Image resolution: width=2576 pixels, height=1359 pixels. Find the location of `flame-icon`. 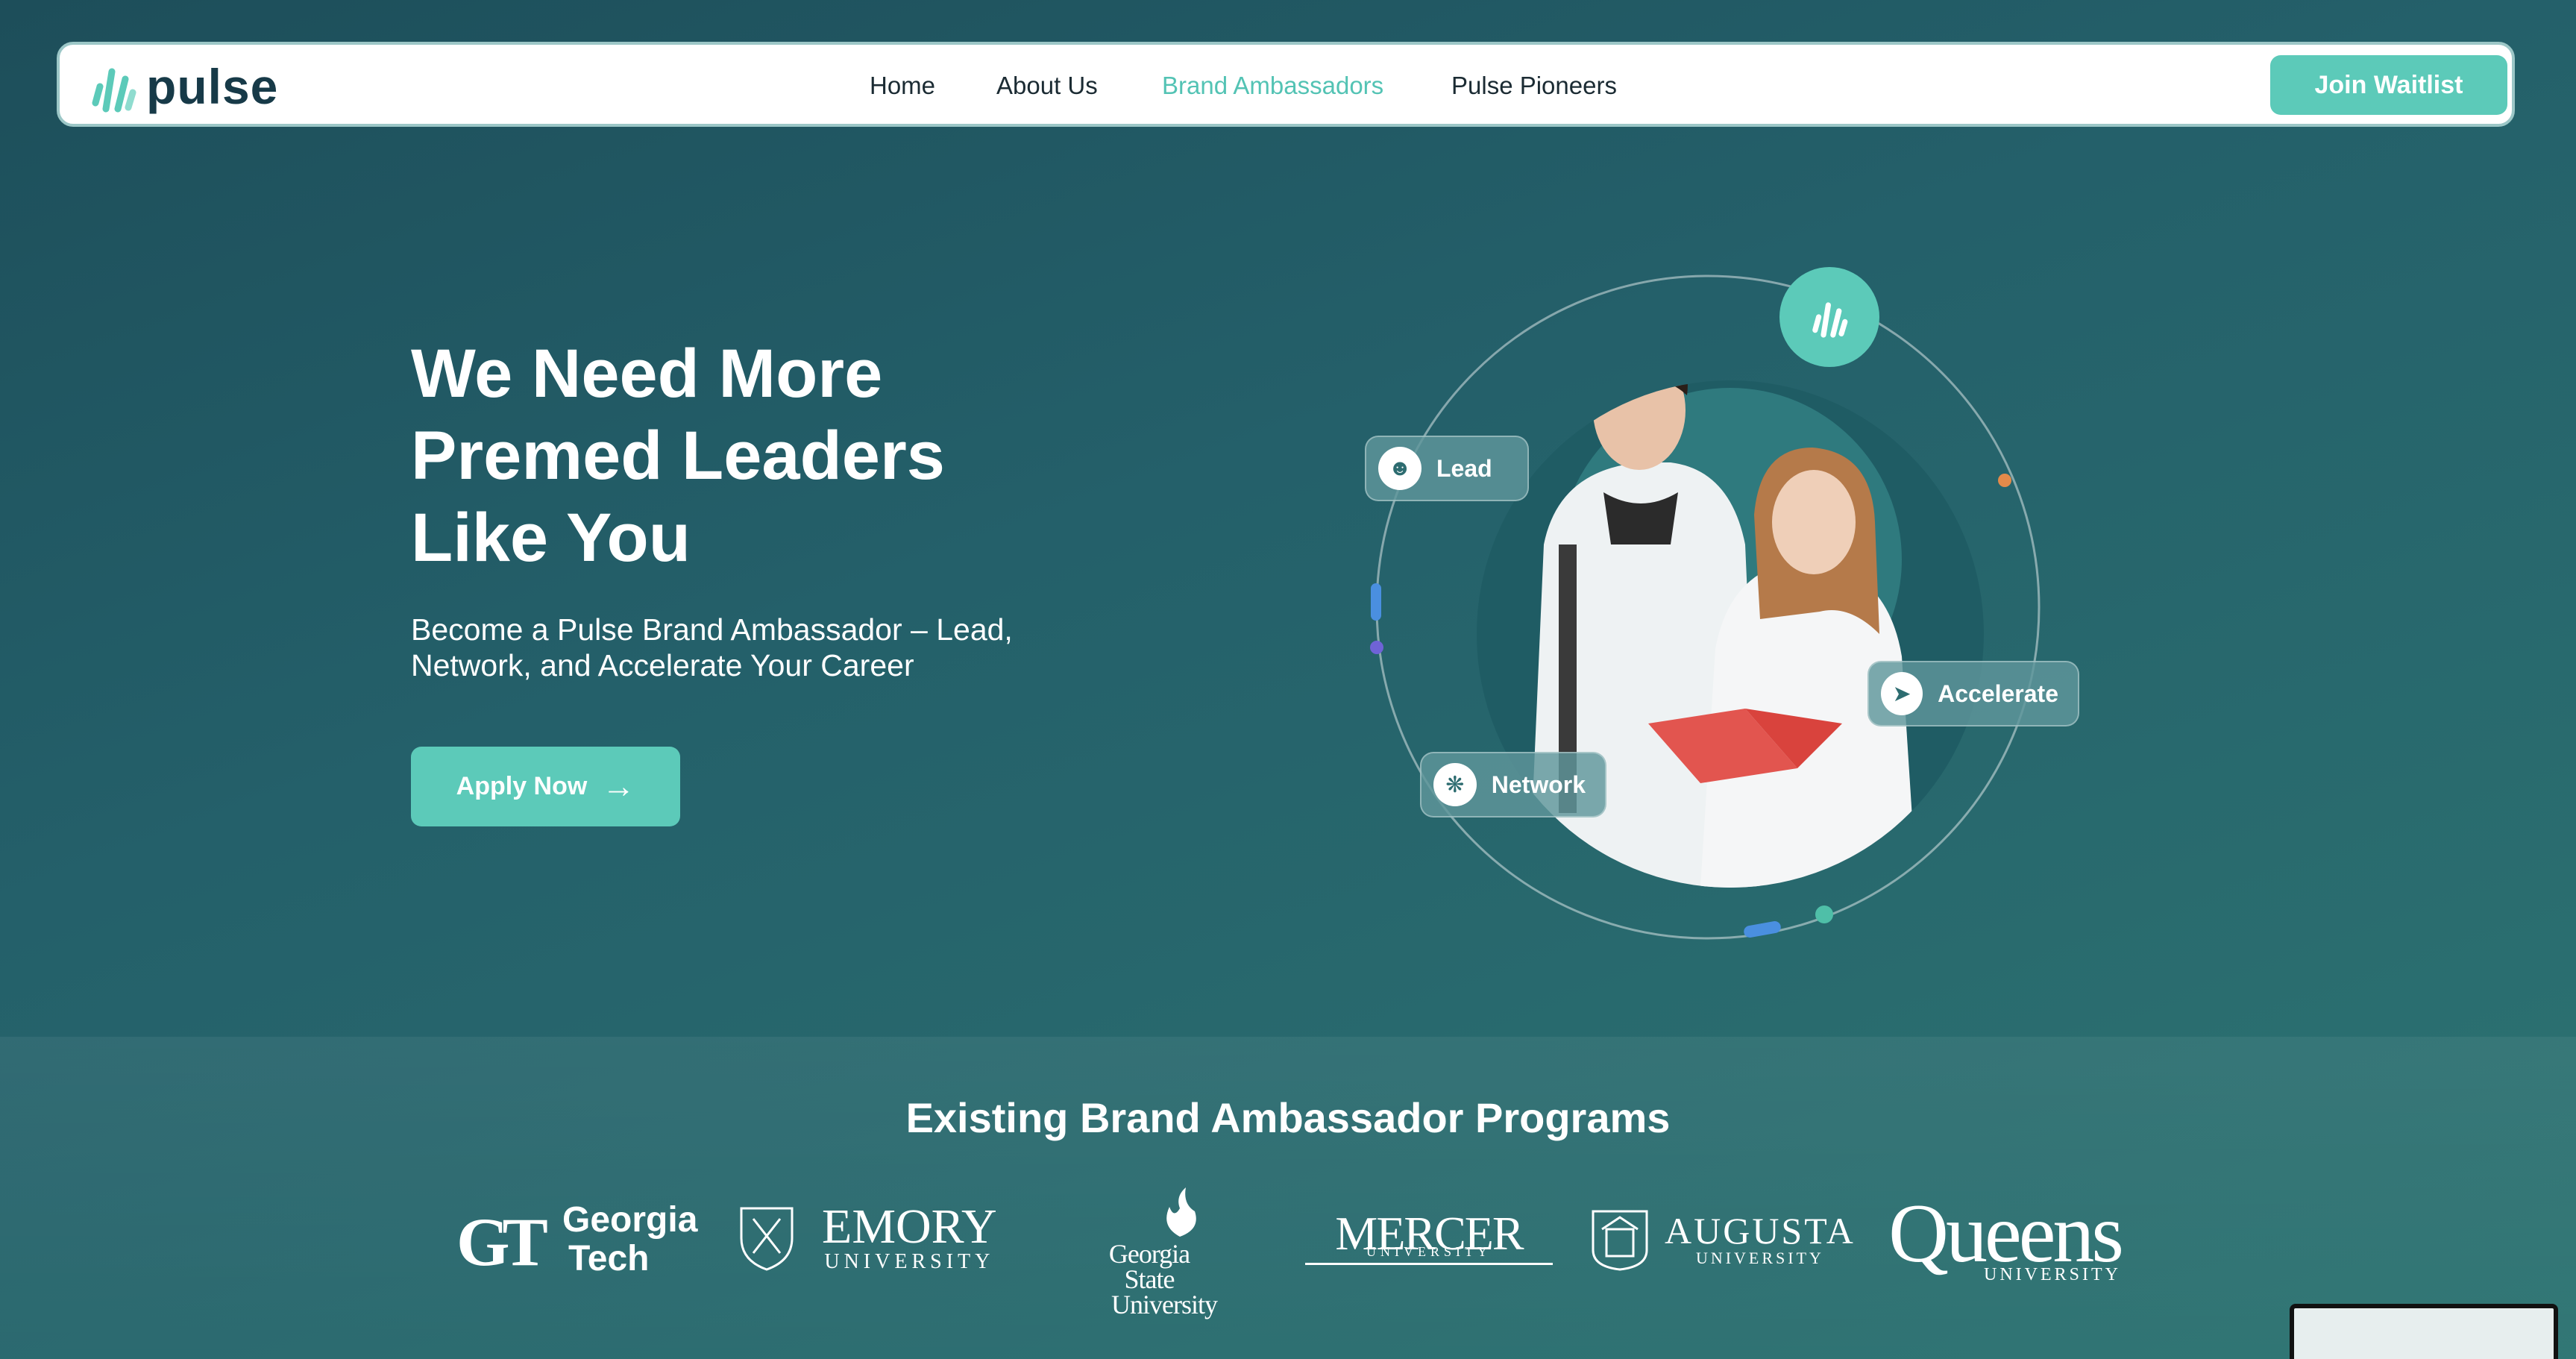

flame-icon is located at coordinates (1181, 1212).